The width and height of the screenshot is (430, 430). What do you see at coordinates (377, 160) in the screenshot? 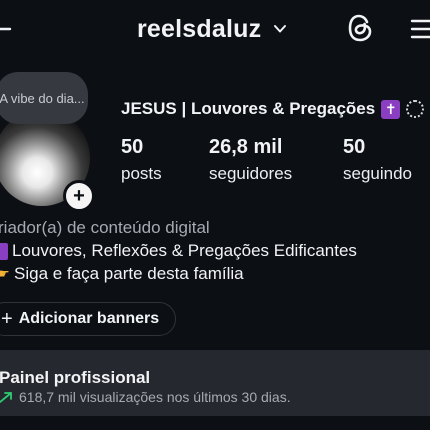
I see `stat-following: 50 seguindo` at bounding box center [377, 160].